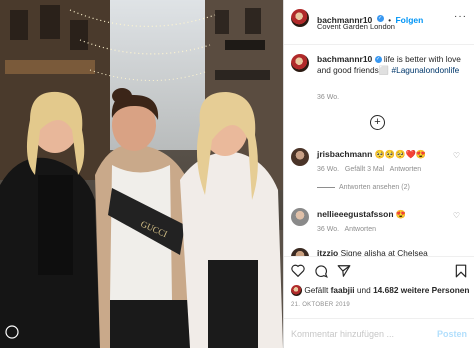 The image size is (474, 348). What do you see at coordinates (377, 122) in the screenshot?
I see `plus-circle-icon: +` at bounding box center [377, 122].